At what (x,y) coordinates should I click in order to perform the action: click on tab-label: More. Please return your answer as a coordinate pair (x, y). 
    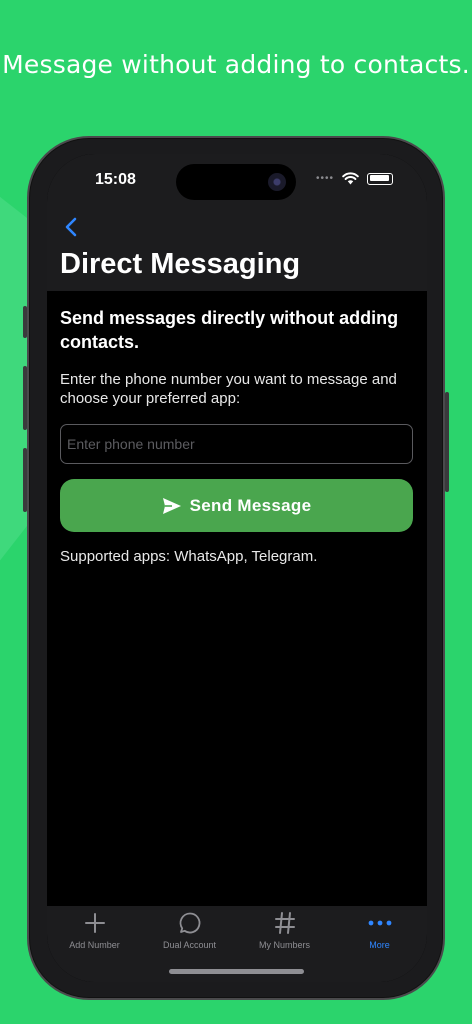
    Looking at the image, I should click on (379, 945).